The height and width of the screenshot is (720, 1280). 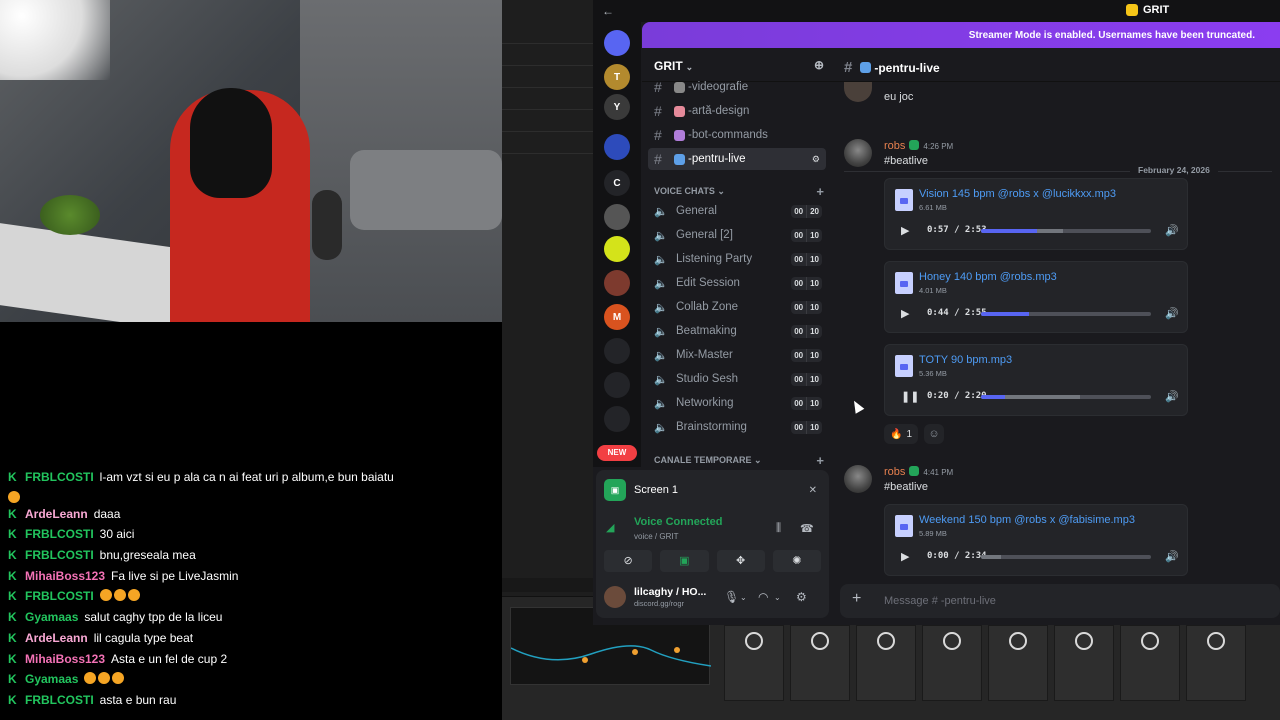 I want to click on voice-status: Voice Connected, so click(x=678, y=522).